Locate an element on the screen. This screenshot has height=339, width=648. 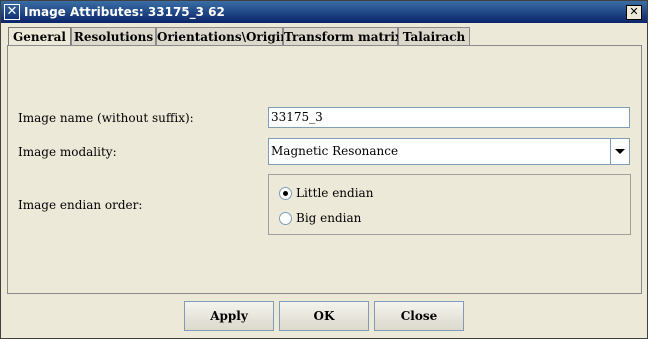
radio-selected-icon is located at coordinates (285, 193).